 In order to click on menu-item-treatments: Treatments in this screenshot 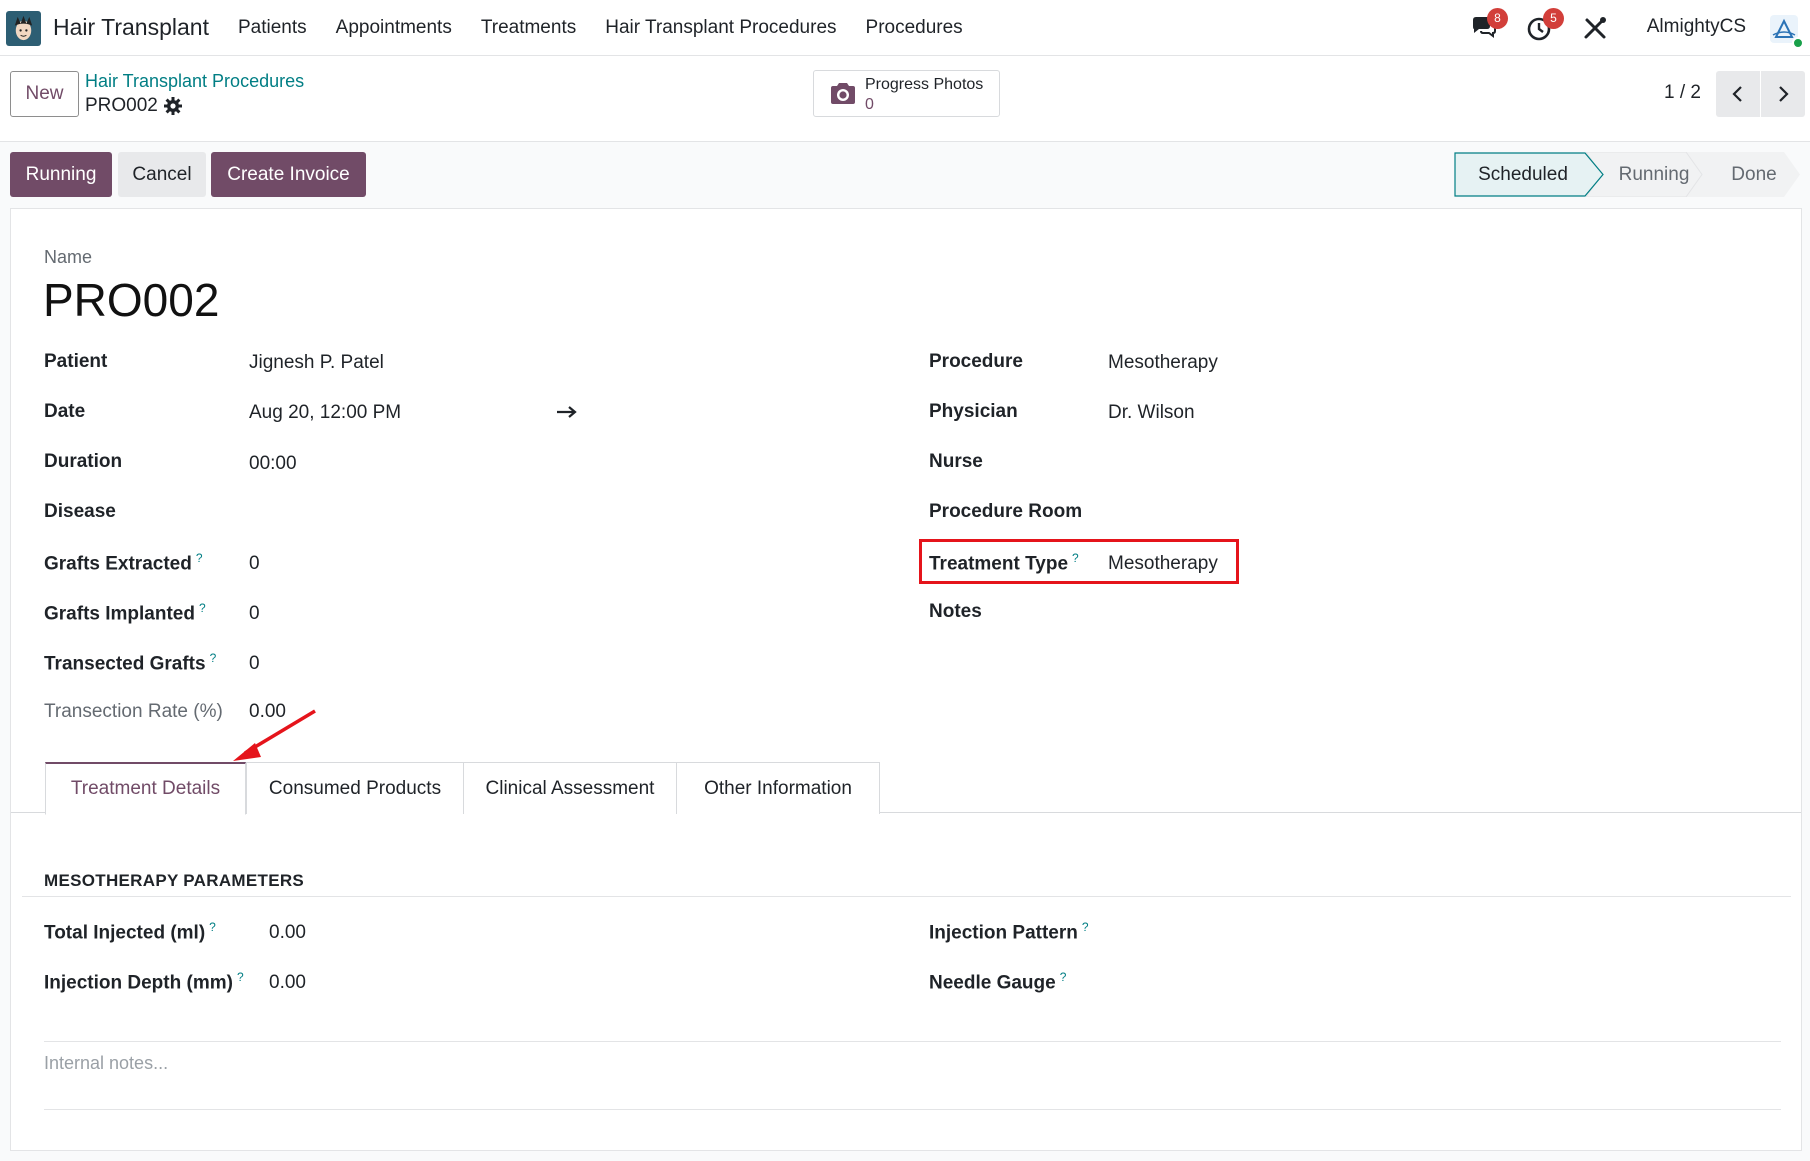, I will do `click(528, 28)`.